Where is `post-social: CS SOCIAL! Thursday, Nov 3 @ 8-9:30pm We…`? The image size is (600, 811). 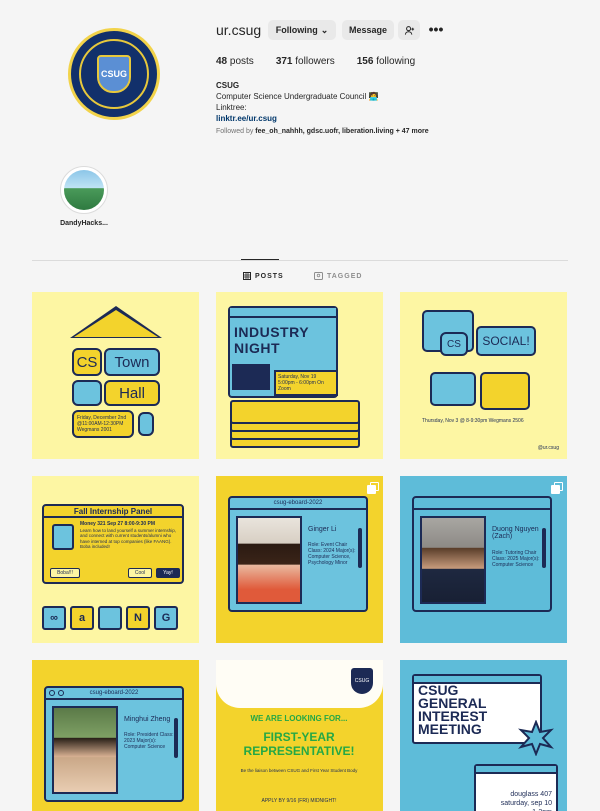
post-social: CS SOCIAL! Thursday, Nov 3 @ 8-9:30pm We… is located at coordinates (483, 375).